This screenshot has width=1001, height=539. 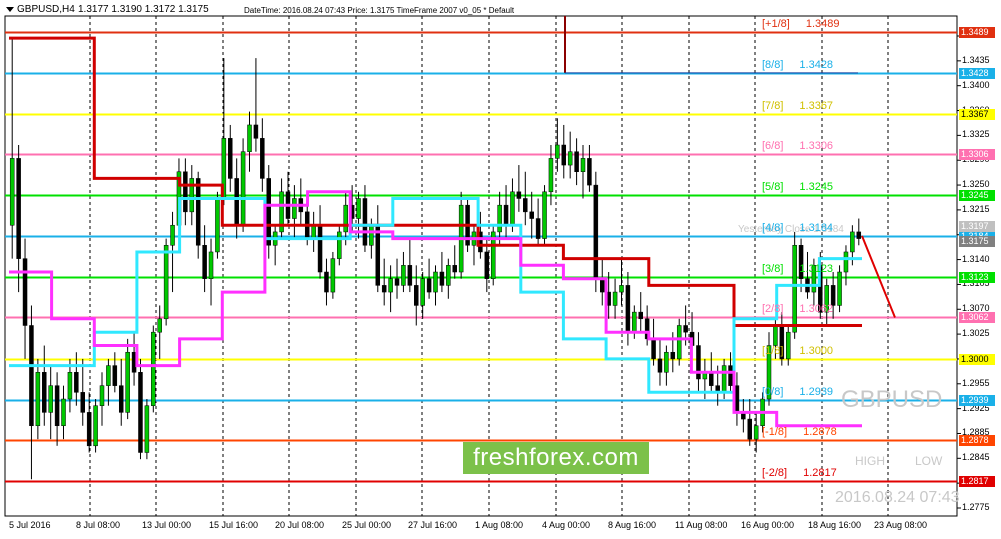 I want to click on murrey-level-label: [-2/8], so click(x=775, y=472).